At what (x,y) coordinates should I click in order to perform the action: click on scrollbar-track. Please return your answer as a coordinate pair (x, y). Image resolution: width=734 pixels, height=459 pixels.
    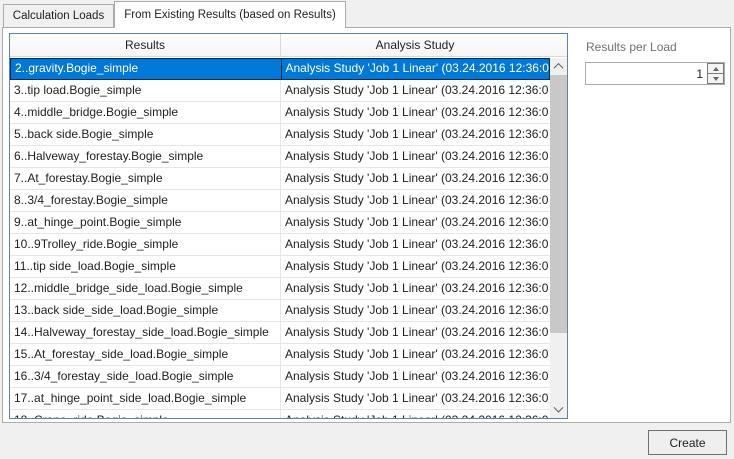
    Looking at the image, I should click on (558, 238).